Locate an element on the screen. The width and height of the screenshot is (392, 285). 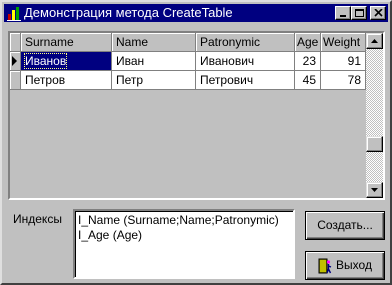
close-icon is located at coordinates (378, 13).